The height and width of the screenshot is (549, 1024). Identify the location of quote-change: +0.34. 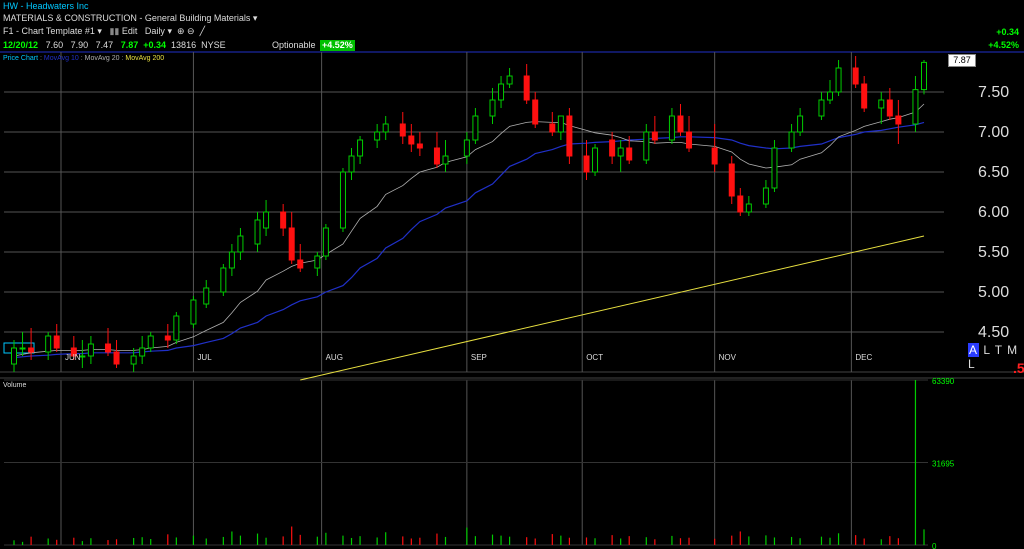
(155, 45).